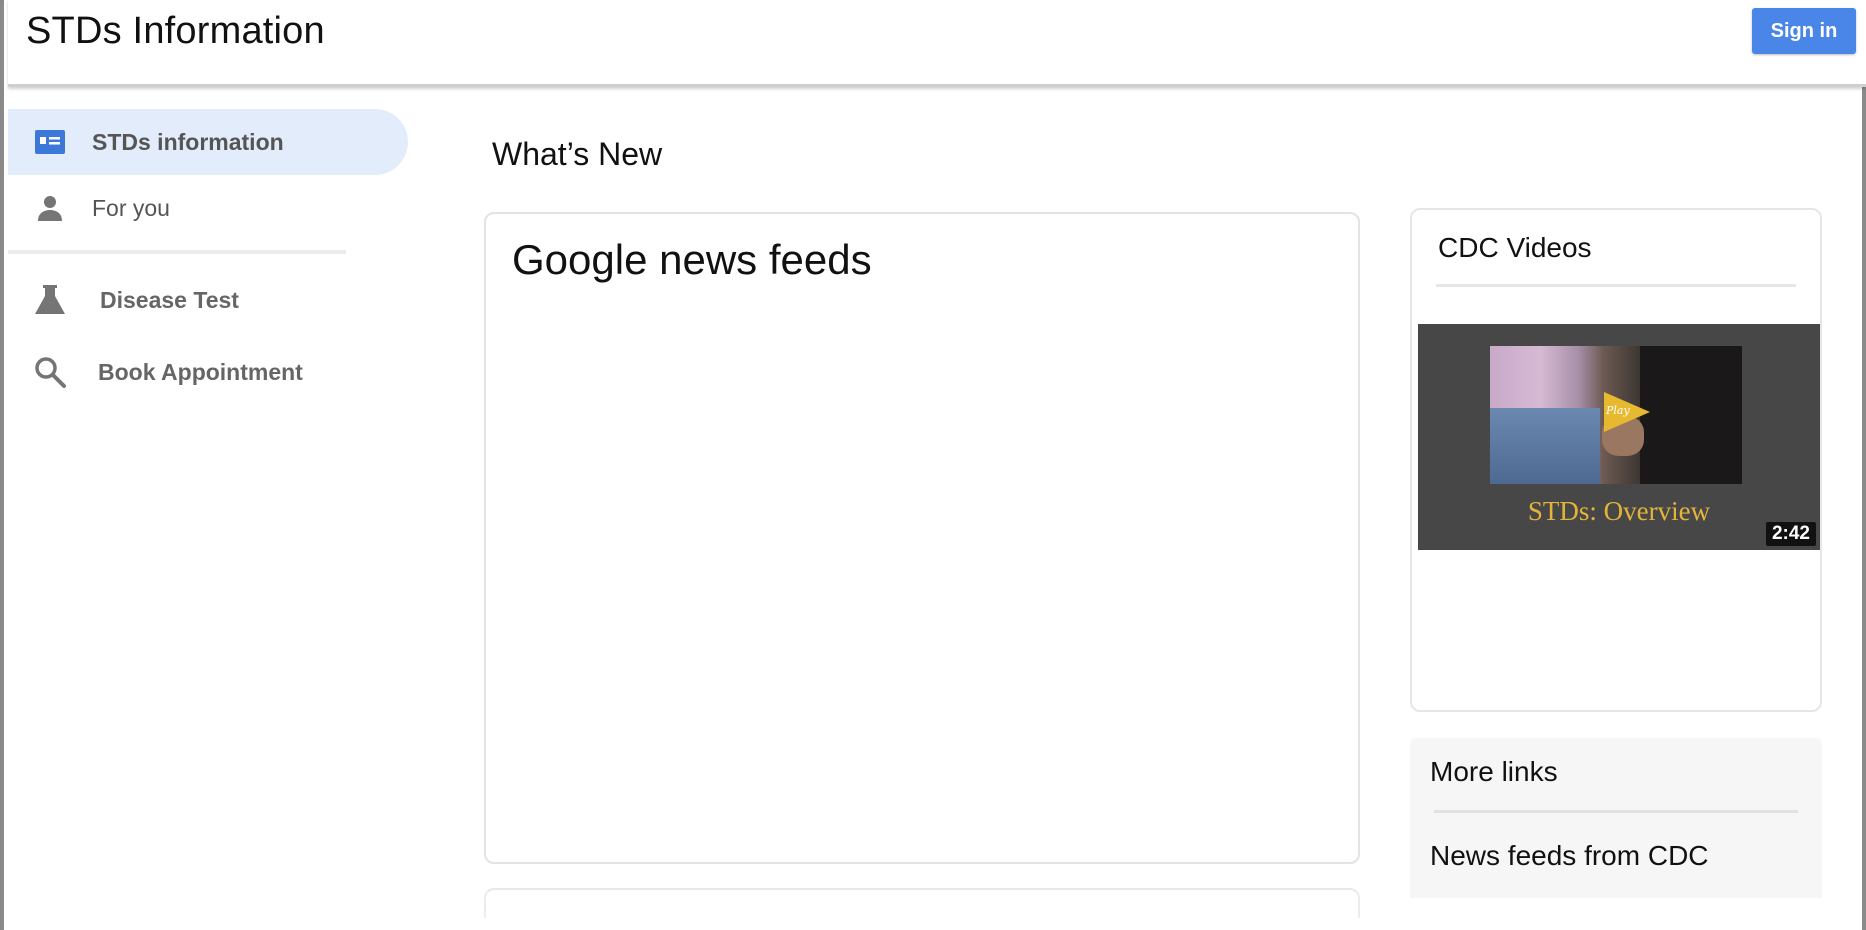 The width and height of the screenshot is (1866, 930). I want to click on cdc-news-feeds-link: News feeds from CDC, so click(1569, 856).